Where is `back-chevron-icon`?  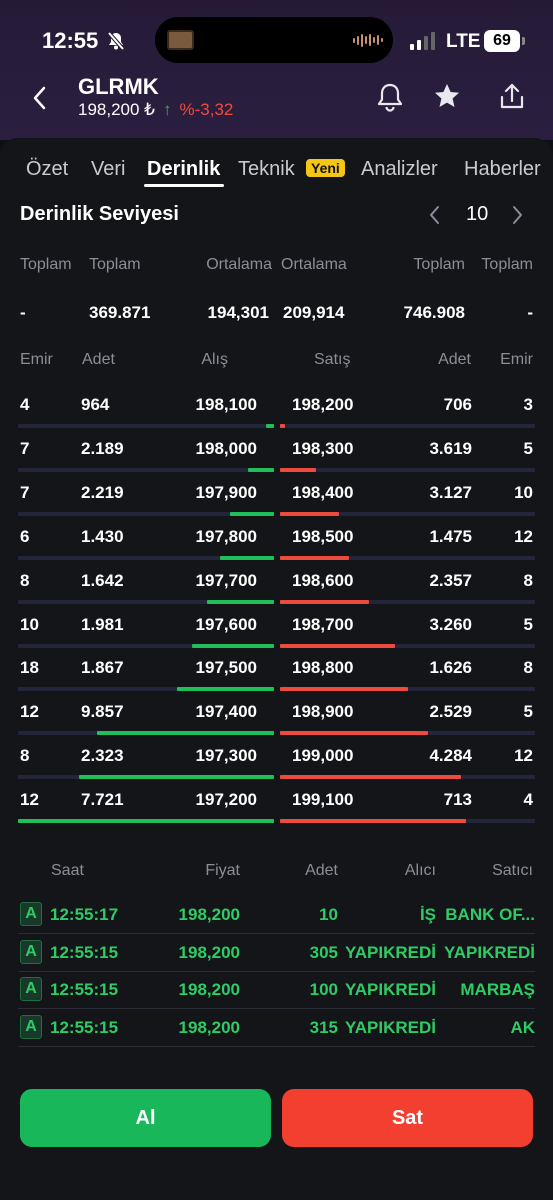
back-chevron-icon is located at coordinates (40, 98).